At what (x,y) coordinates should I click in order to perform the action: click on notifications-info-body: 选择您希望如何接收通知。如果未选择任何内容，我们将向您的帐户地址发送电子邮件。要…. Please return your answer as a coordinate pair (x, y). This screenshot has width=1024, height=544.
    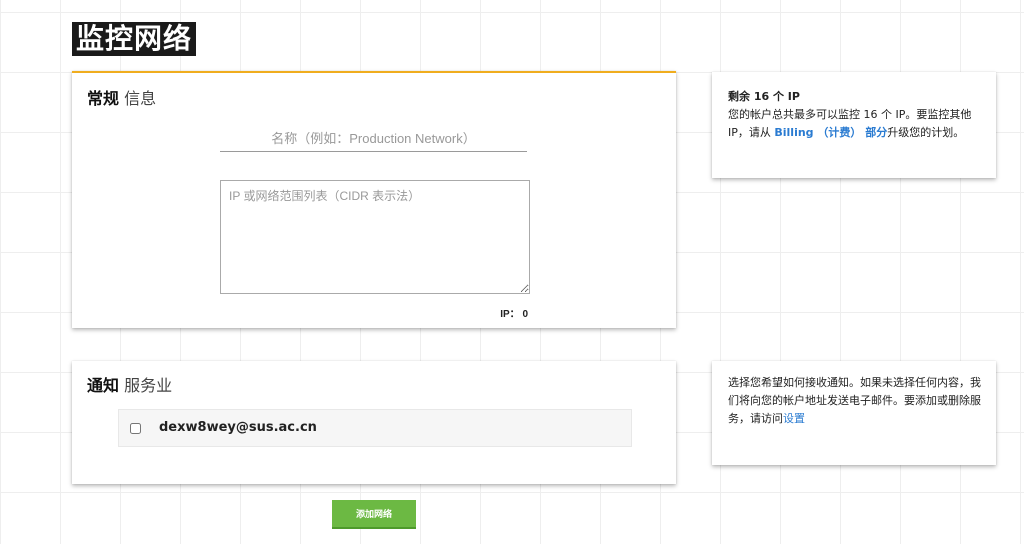
    Looking at the image, I should click on (854, 400).